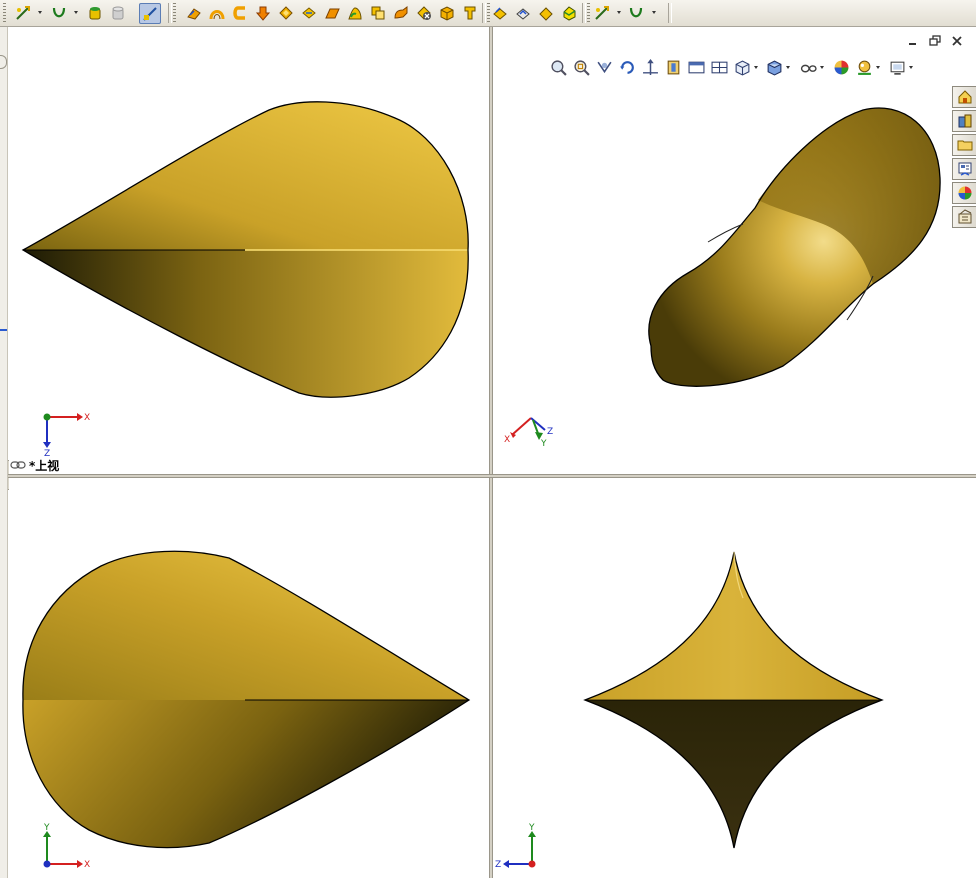 The height and width of the screenshot is (878, 976). What do you see at coordinates (650, 67) in the screenshot?
I see `pan-view-icon` at bounding box center [650, 67].